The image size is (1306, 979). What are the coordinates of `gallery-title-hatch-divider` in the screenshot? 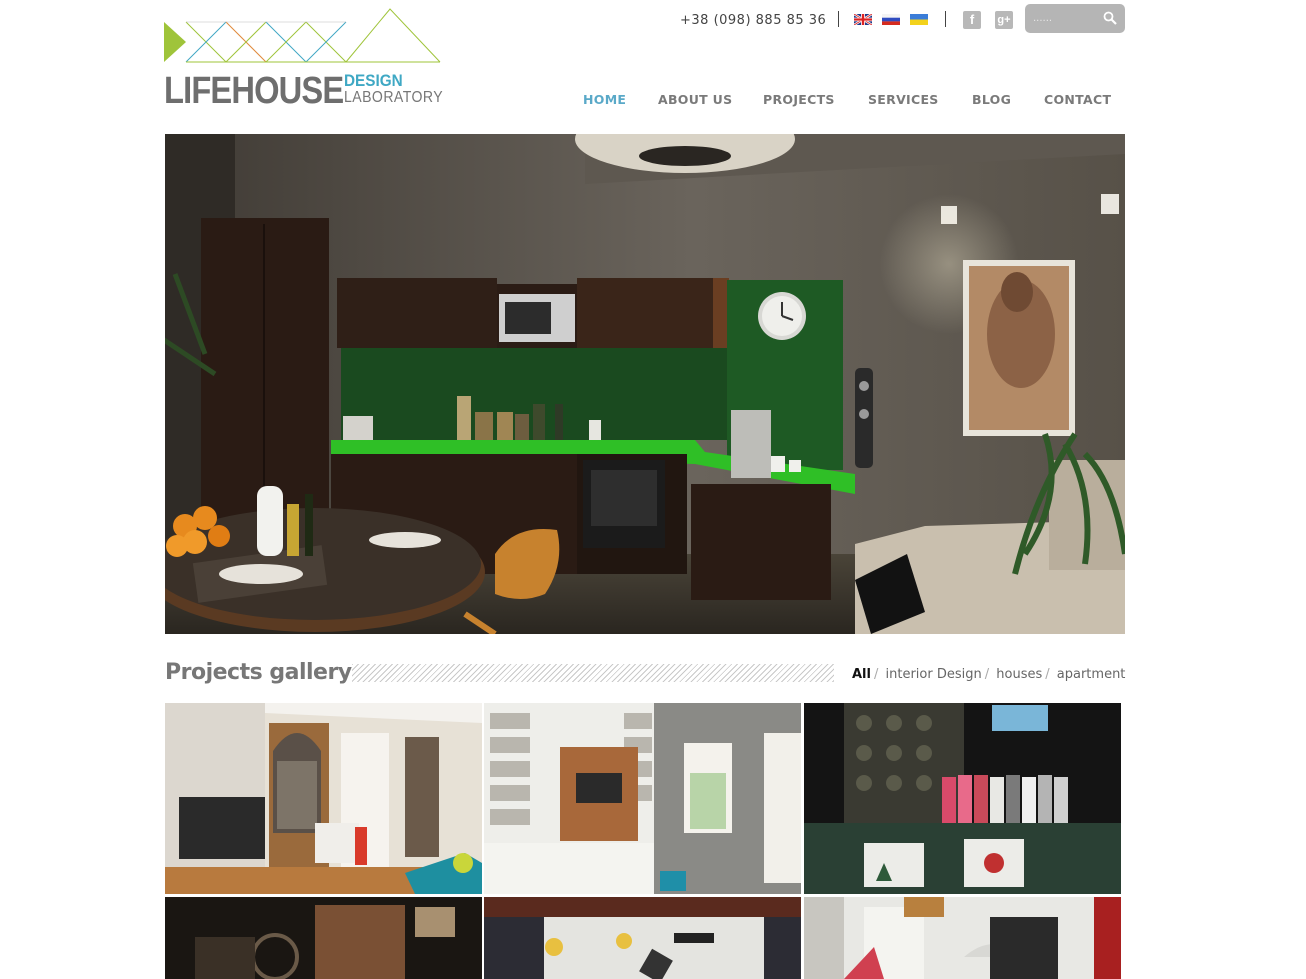 It's located at (593, 673).